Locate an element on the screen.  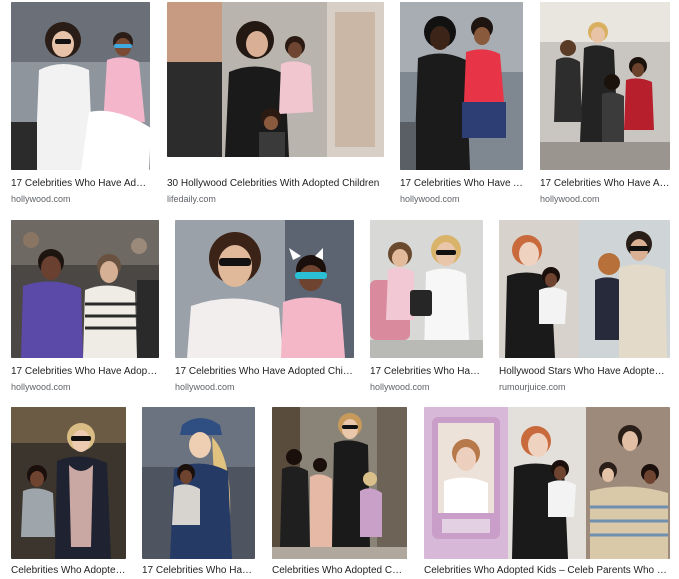
result-source: rumourjuice.com is located at coordinates (532, 387).